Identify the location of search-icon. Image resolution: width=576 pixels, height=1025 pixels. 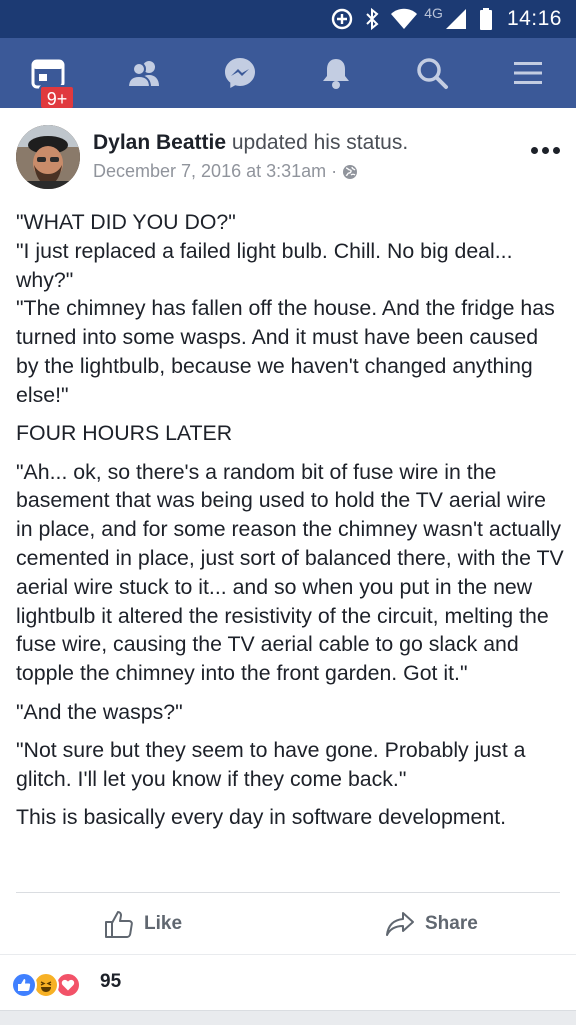
(432, 73).